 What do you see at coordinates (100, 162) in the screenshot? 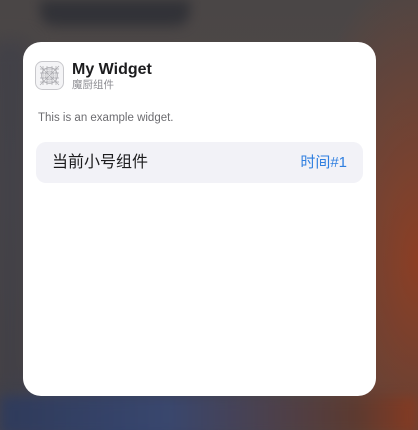
I see `row-label: 当前小号组件` at bounding box center [100, 162].